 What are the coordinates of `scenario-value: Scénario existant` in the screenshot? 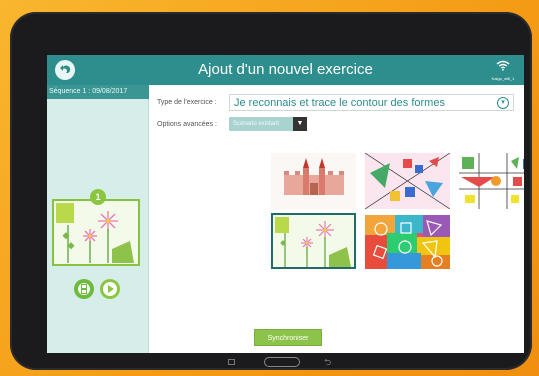 It's located at (256, 124).